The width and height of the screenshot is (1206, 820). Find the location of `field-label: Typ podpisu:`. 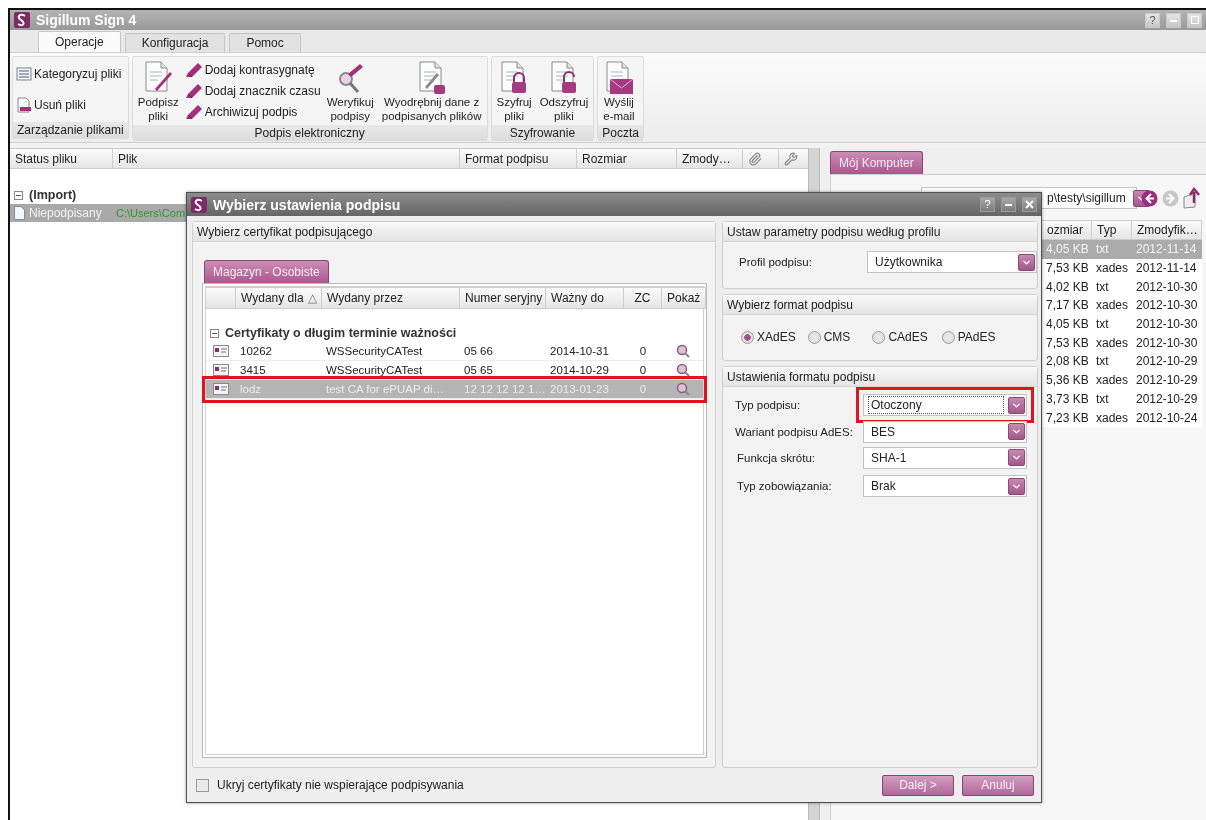

field-label: Typ podpisu: is located at coordinates (768, 405).